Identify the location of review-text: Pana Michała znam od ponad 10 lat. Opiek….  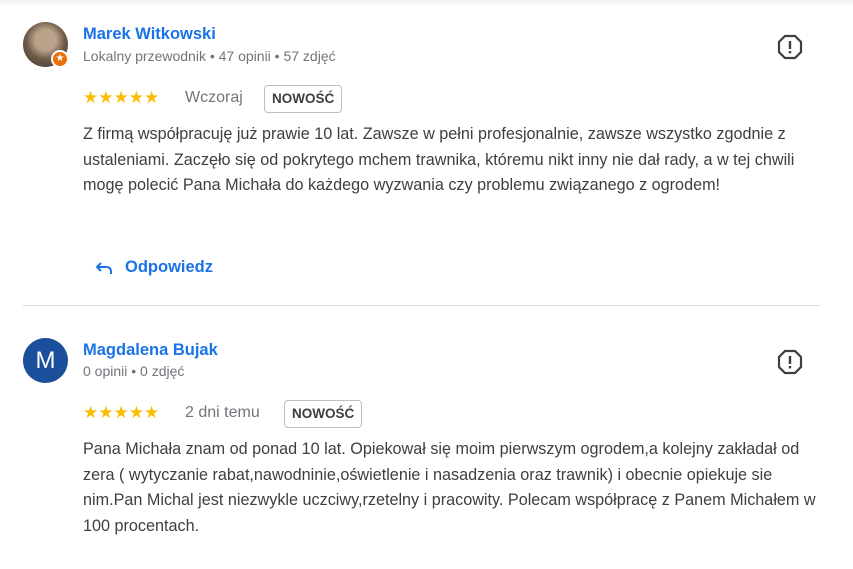
(449, 487).